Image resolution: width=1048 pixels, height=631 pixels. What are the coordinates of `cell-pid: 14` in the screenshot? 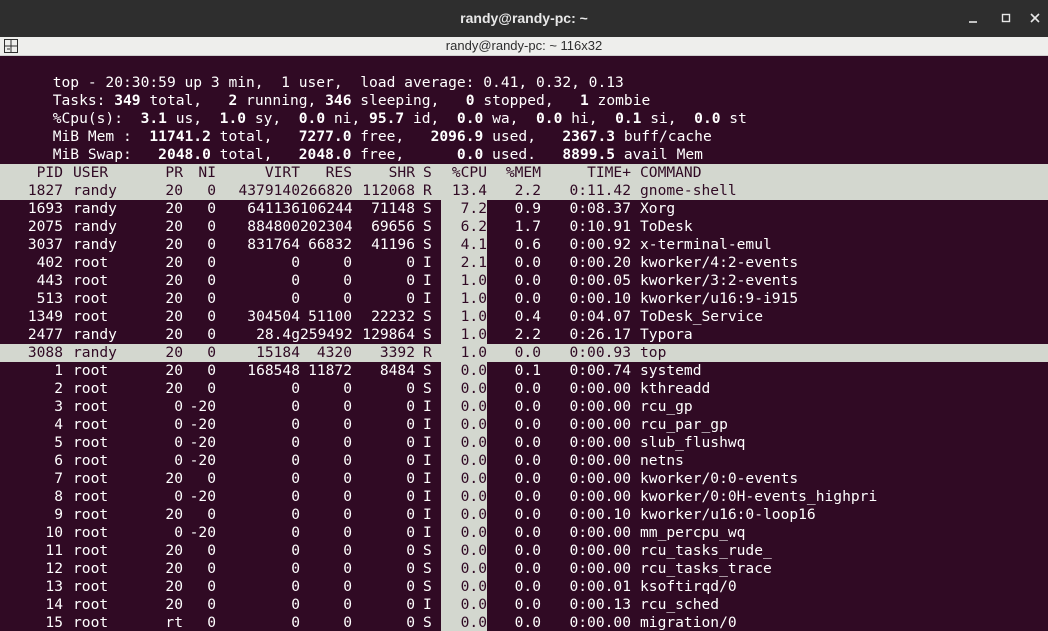 It's located at (54, 604).